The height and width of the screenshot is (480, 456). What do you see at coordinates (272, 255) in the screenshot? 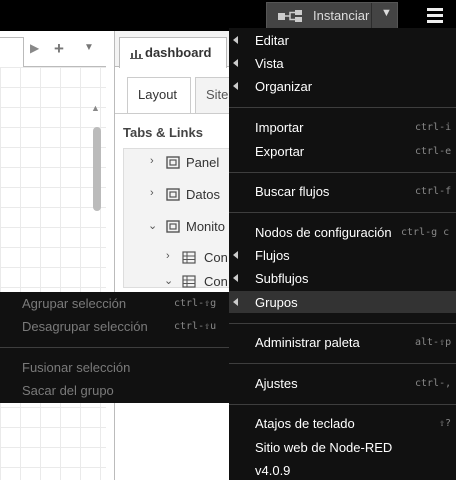
I see `menu-item-label: Flujos` at bounding box center [272, 255].